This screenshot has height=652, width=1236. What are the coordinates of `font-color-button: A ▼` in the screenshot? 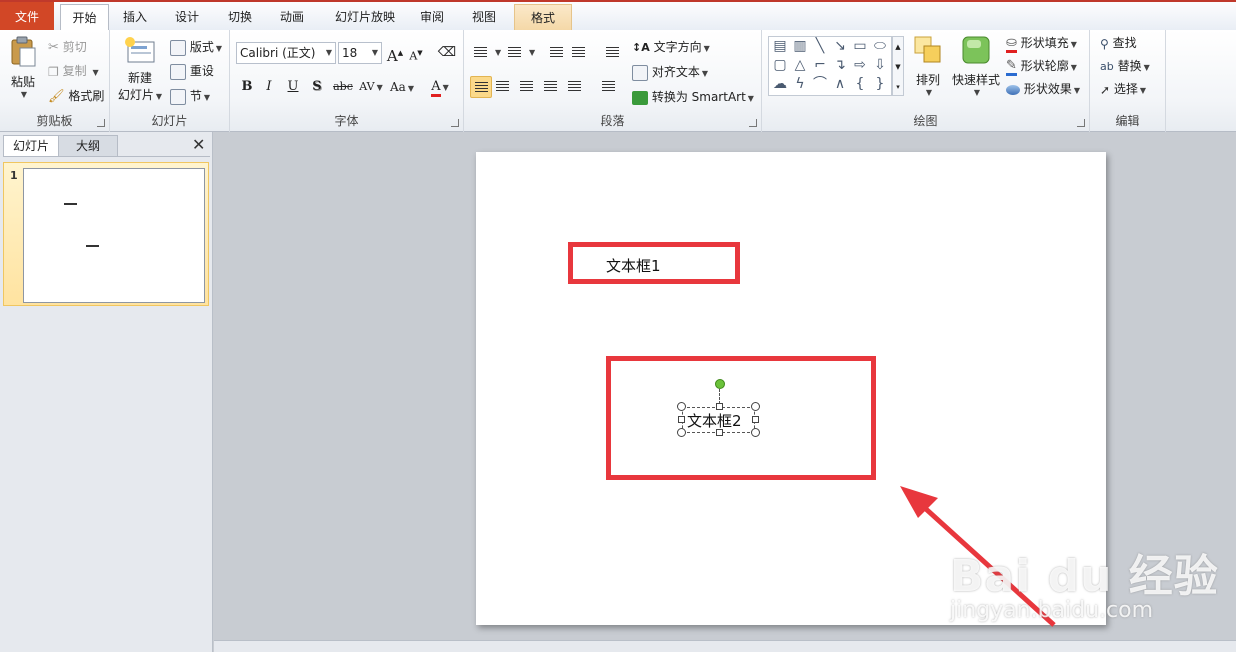 It's located at (440, 87).